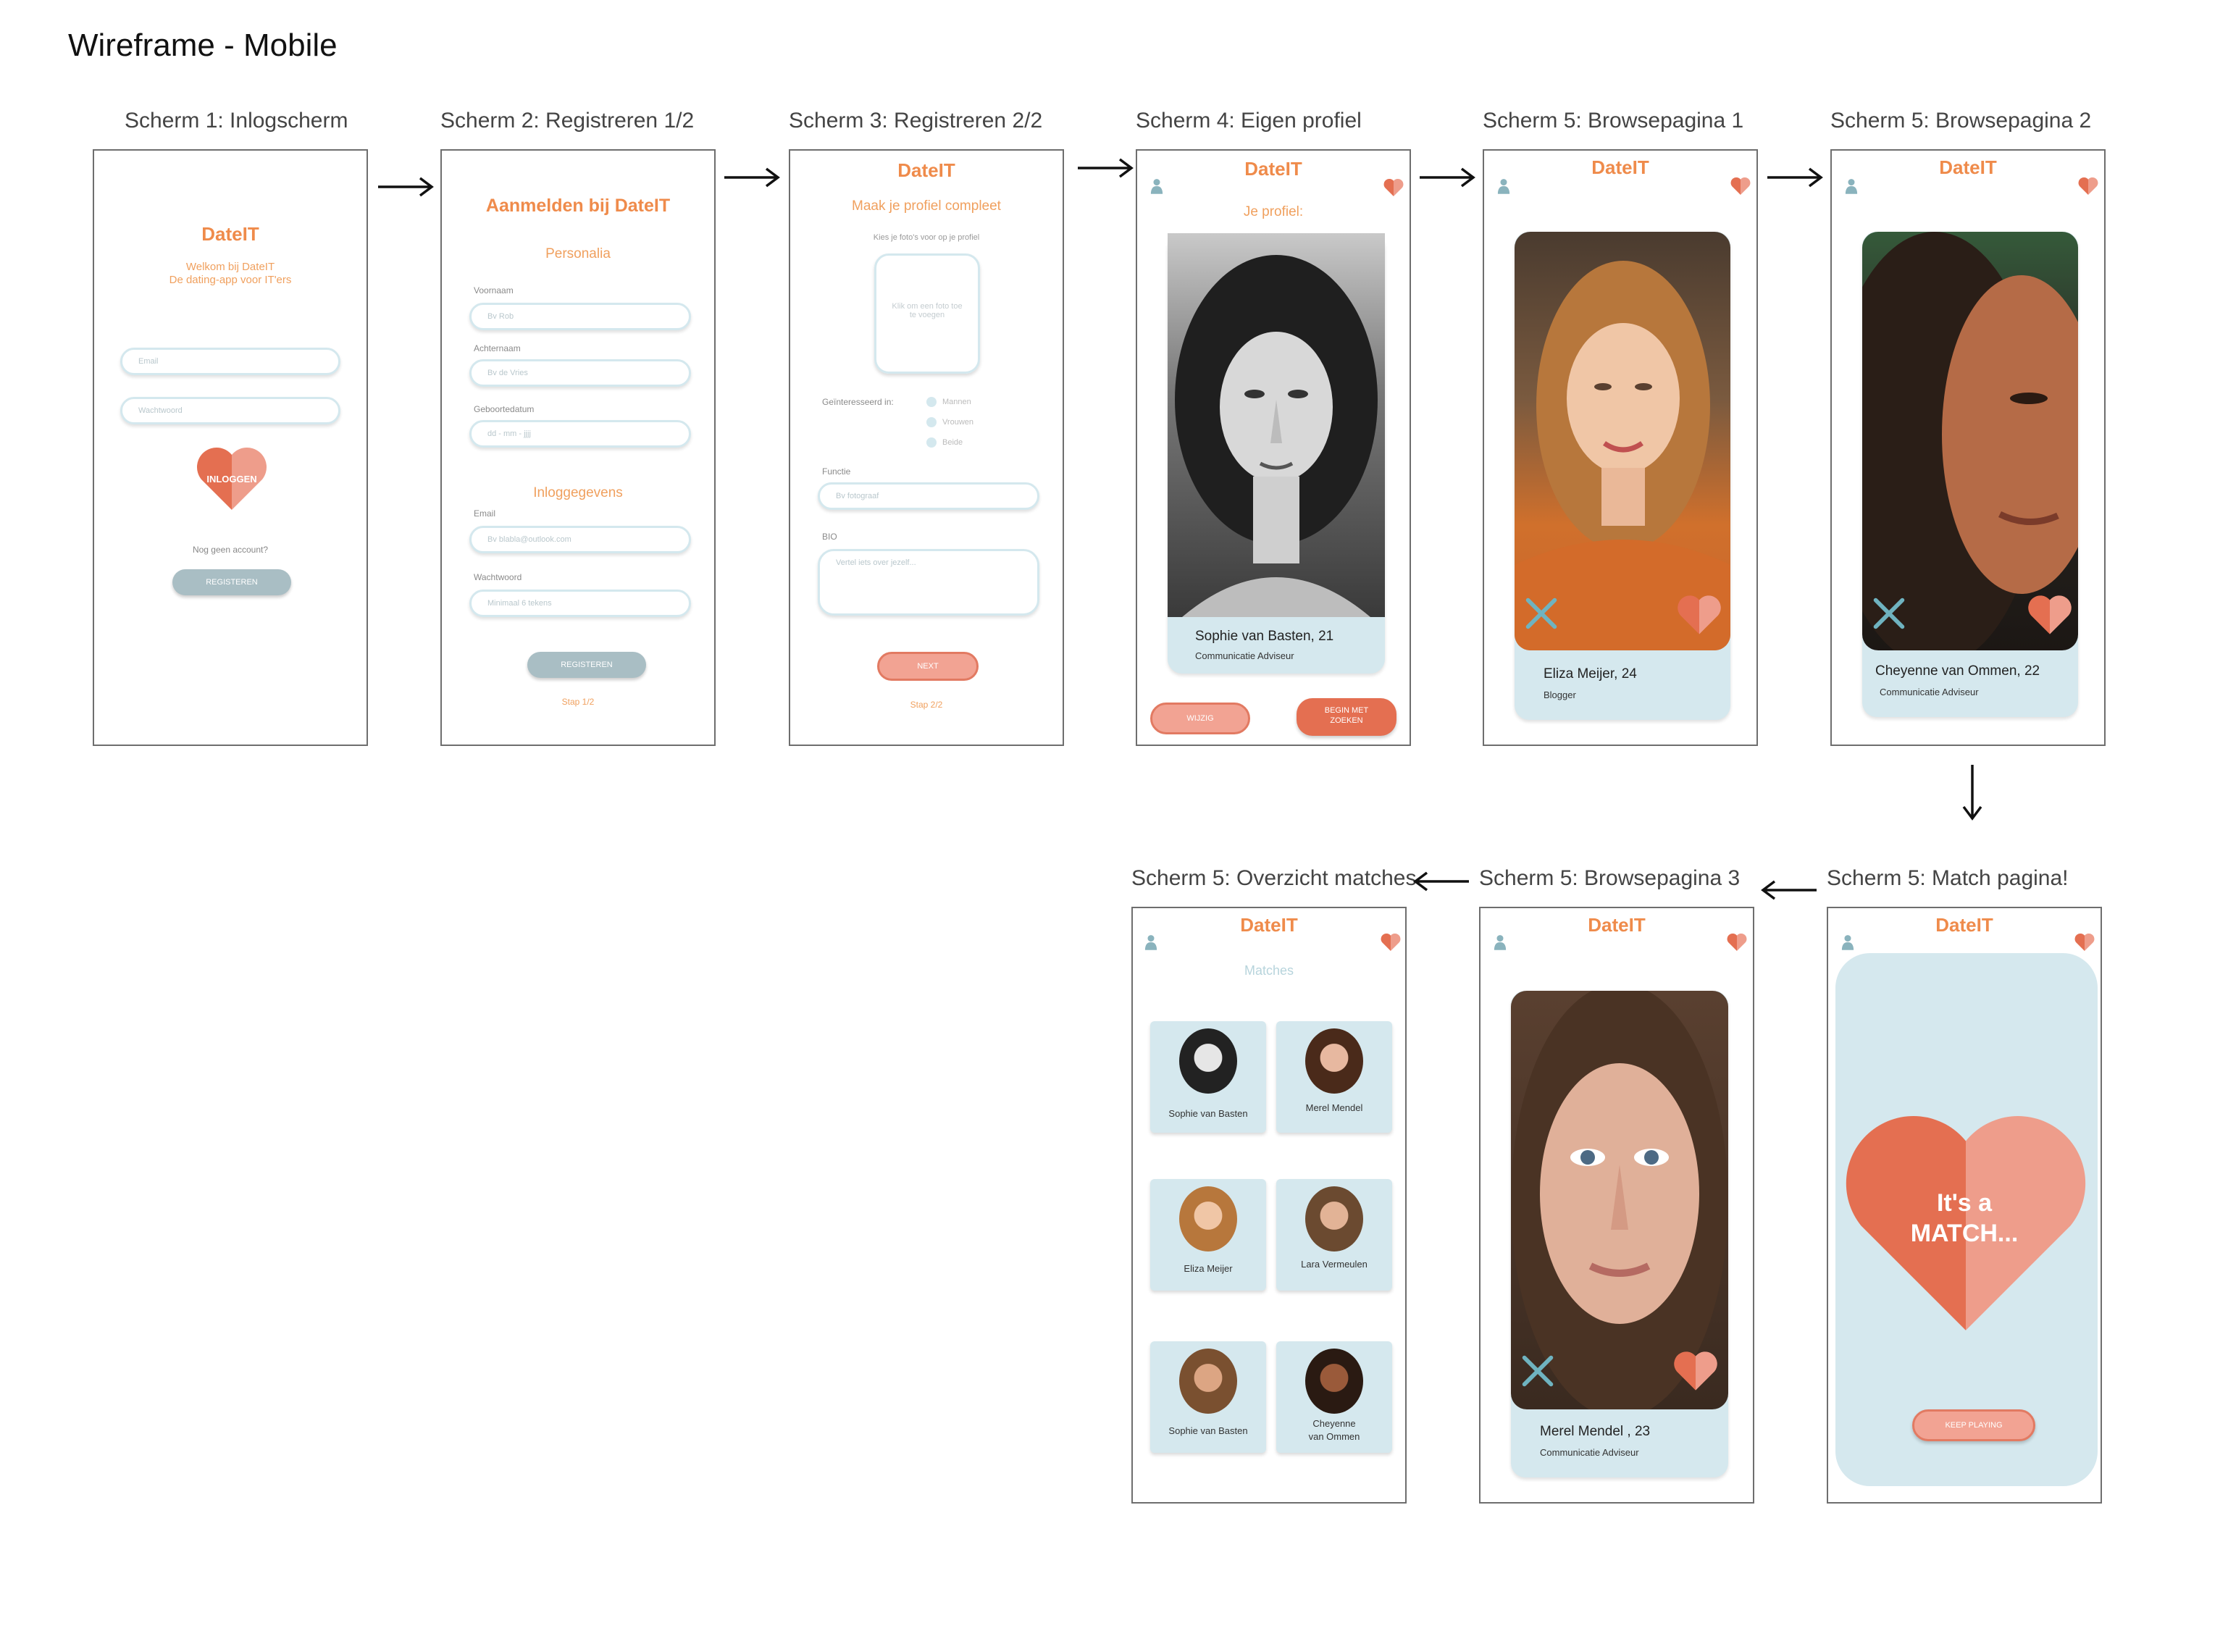 The image size is (2228, 1652). Describe the element at coordinates (1965, 1203) in the screenshot. I see `match-text-line1: It's a` at that location.